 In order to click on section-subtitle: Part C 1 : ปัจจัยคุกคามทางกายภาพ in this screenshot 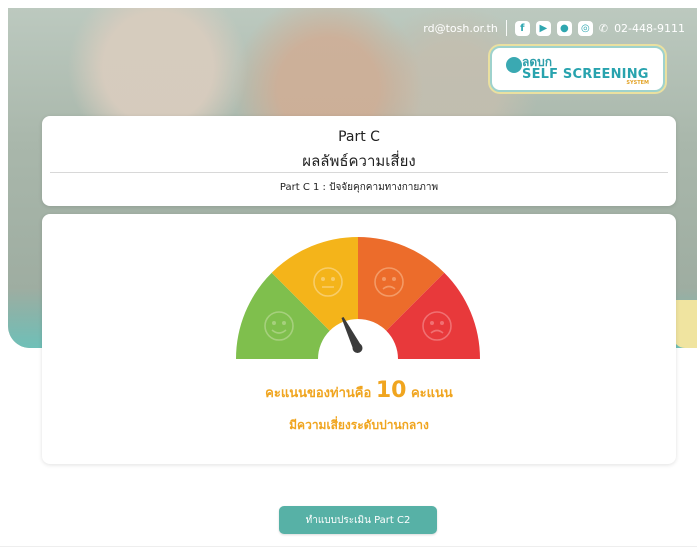, I will do `click(359, 187)`.